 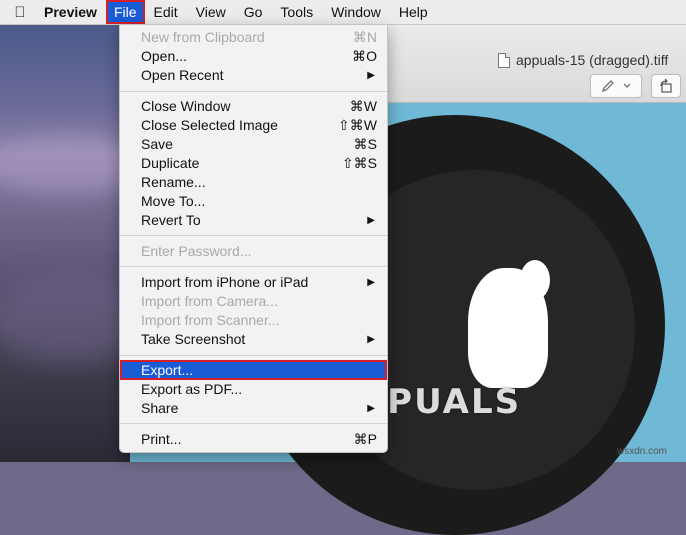 What do you see at coordinates (616, 86) in the screenshot?
I see `markup-button` at bounding box center [616, 86].